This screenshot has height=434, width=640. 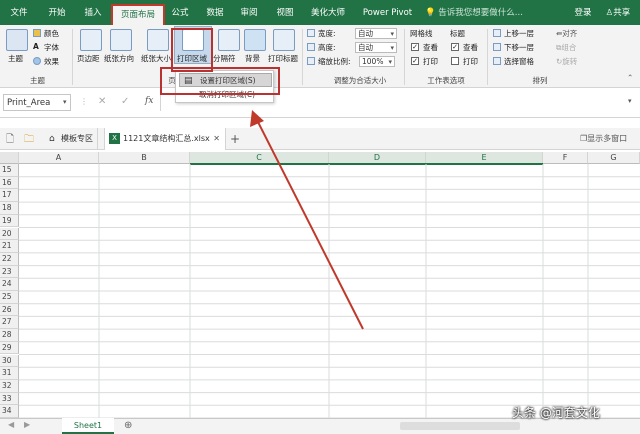 What do you see at coordinates (556, 413) in the screenshot?
I see `watermark: 头条 @河套文化` at bounding box center [556, 413].